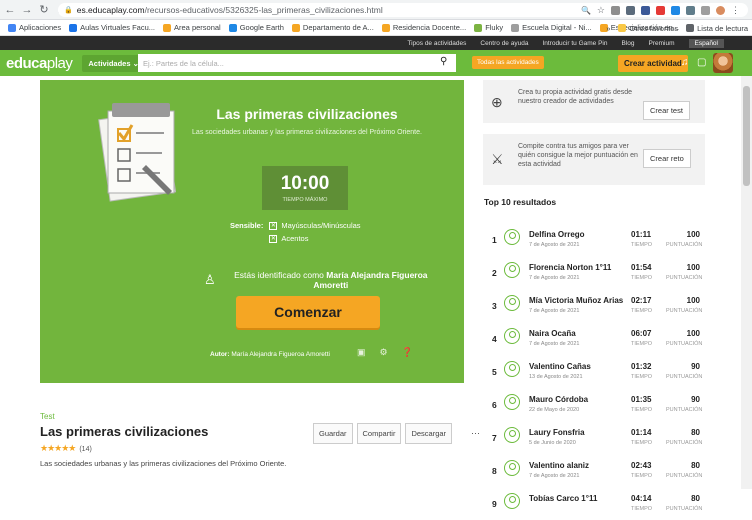 Image resolution: width=752 pixels, height=520 pixels. I want to click on ranking-title: Top 10 resultados, so click(520, 202).